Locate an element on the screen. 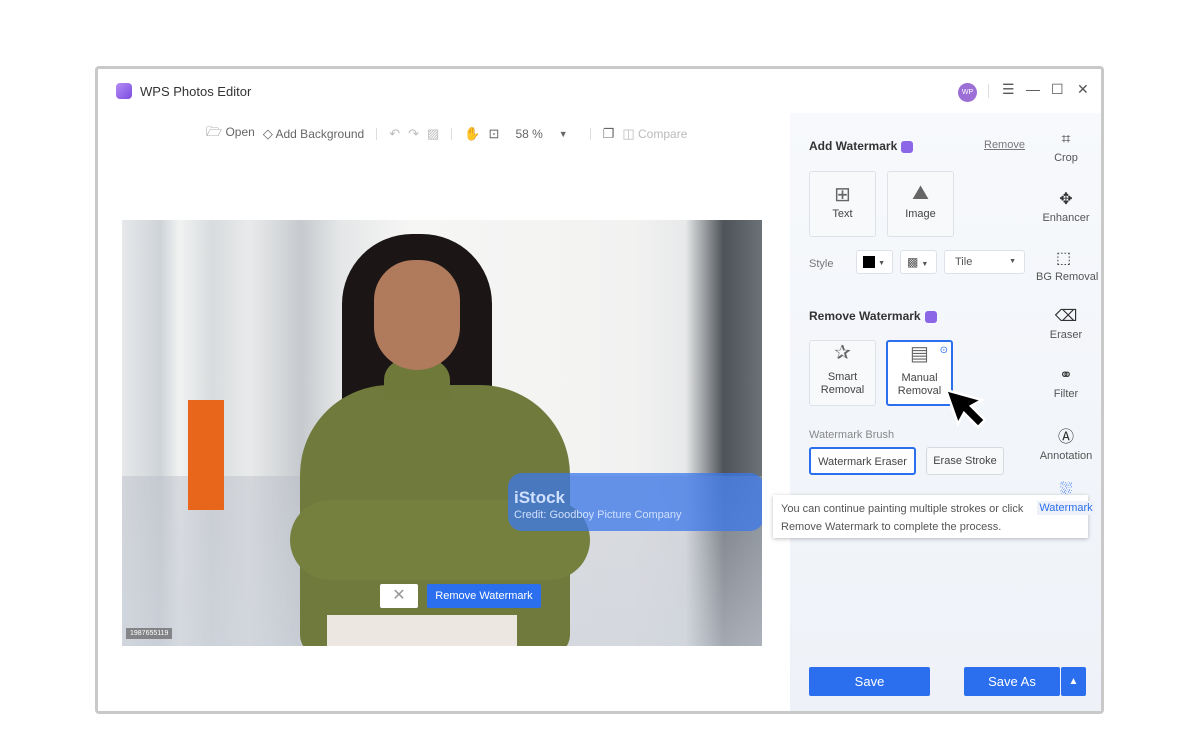 This screenshot has width=1200, height=750. image-id: 1987655119 is located at coordinates (149, 633).